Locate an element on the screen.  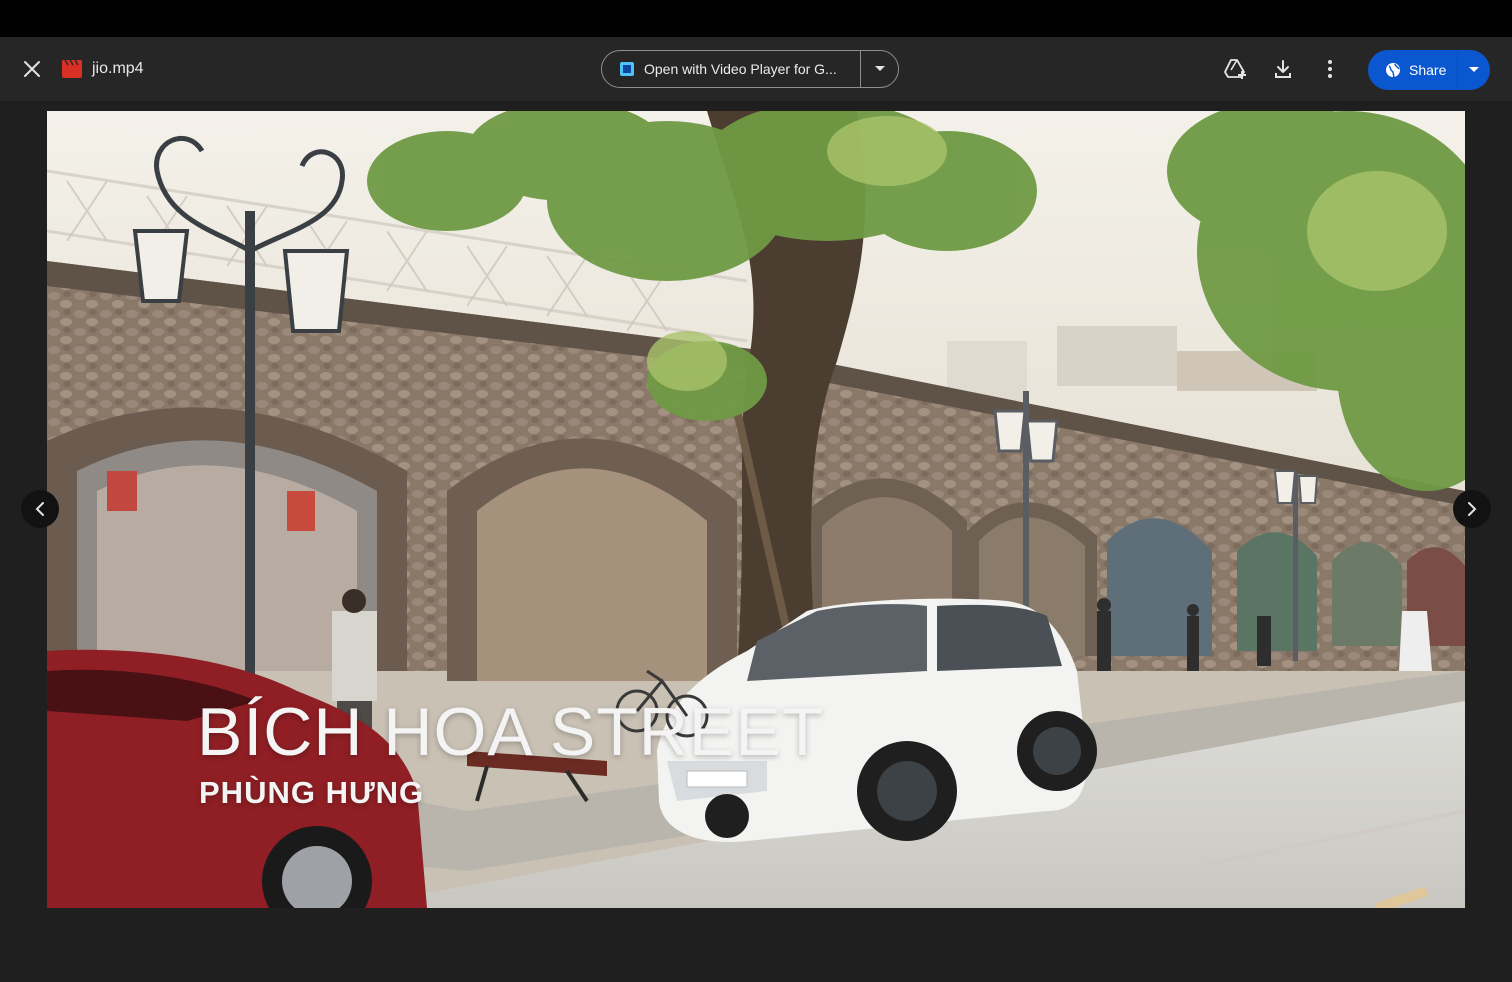
download-icon is located at coordinates (1283, 69).